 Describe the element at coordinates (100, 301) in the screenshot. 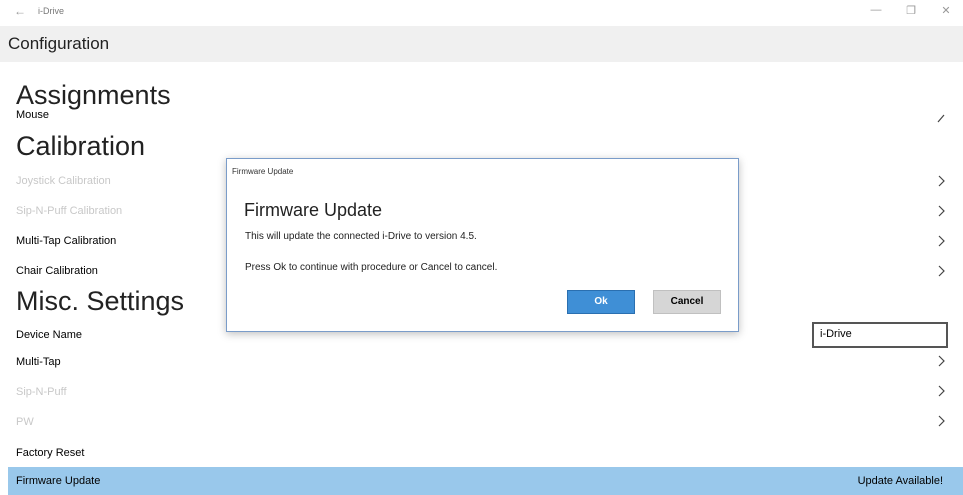

I see `section-heading-misc-settings: Misc. Settings` at that location.